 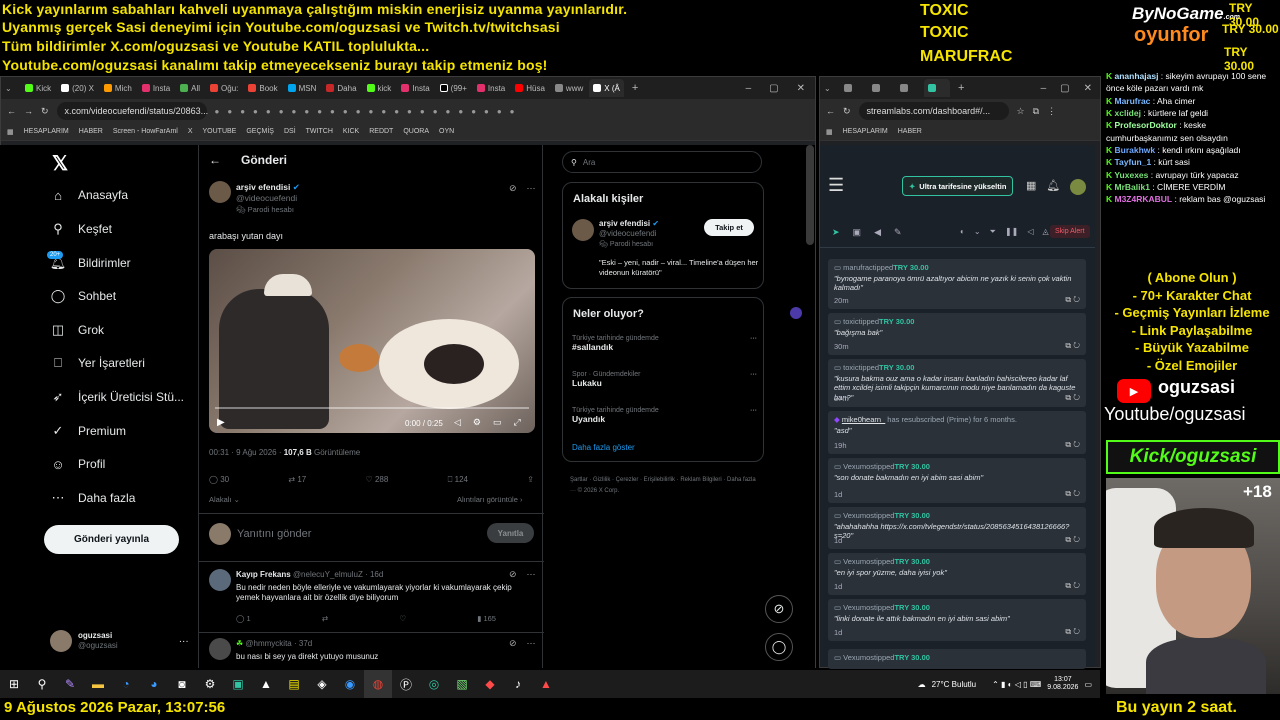 What do you see at coordinates (119, 641) in the screenshot?
I see `account-switcher: oguzsasi @oguzsasi ···` at bounding box center [119, 641].